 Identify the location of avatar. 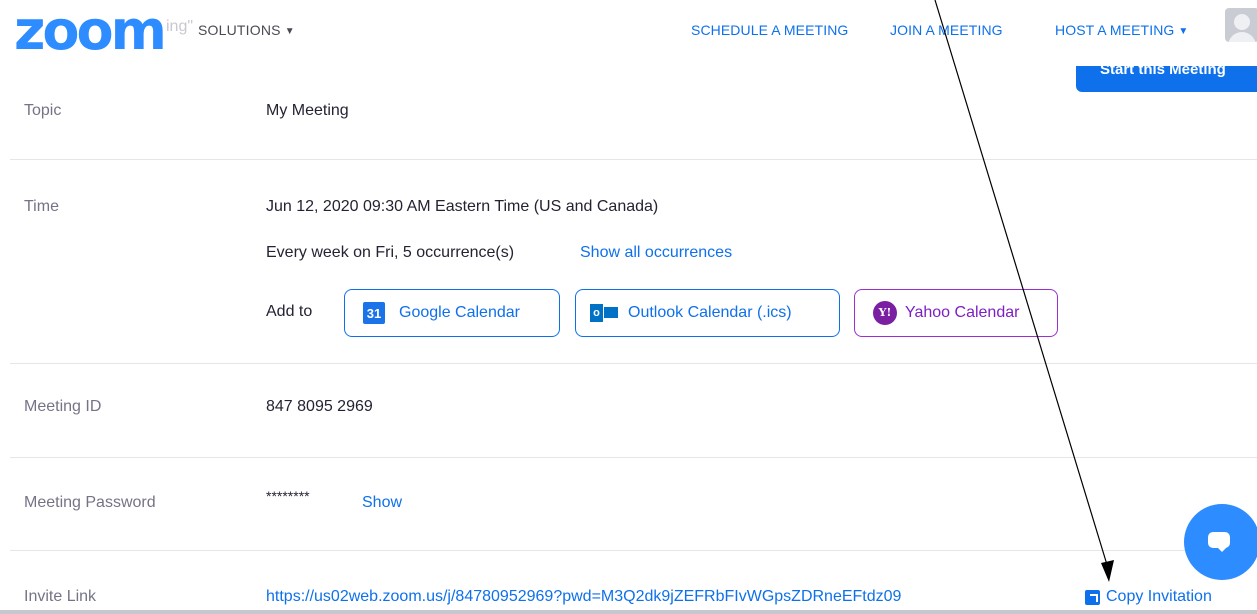
(1241, 25).